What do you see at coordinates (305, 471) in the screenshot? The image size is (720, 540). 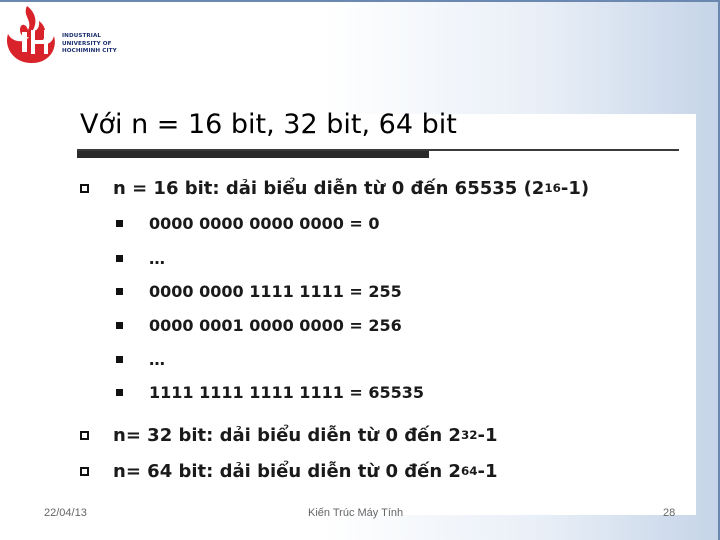 I see `bullet-text: n= 64 bit: dải biểu diễn từ 0 đến 264-1` at bounding box center [305, 471].